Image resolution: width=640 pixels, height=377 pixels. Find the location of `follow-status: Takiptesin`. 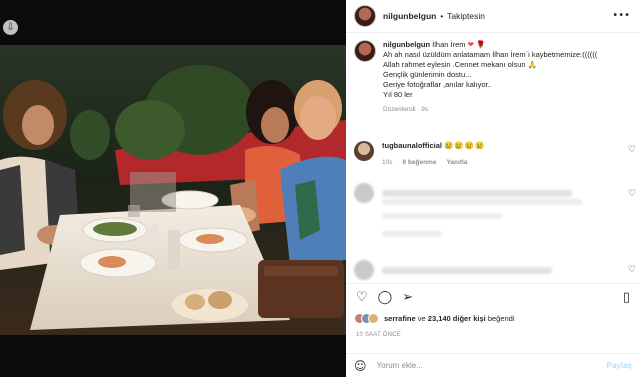

follow-status: Takiptesin is located at coordinates (466, 16).